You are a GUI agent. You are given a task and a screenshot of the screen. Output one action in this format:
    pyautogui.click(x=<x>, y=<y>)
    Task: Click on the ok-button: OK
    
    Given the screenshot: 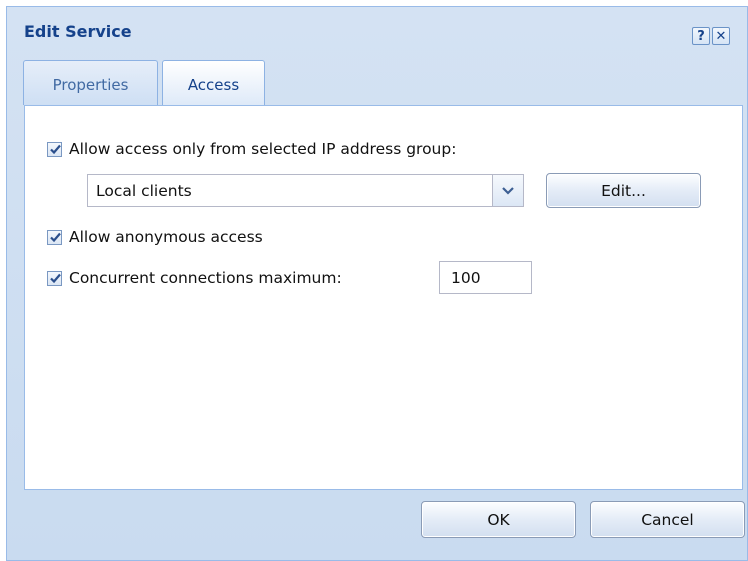 What is the action you would take?
    pyautogui.click(x=498, y=519)
    